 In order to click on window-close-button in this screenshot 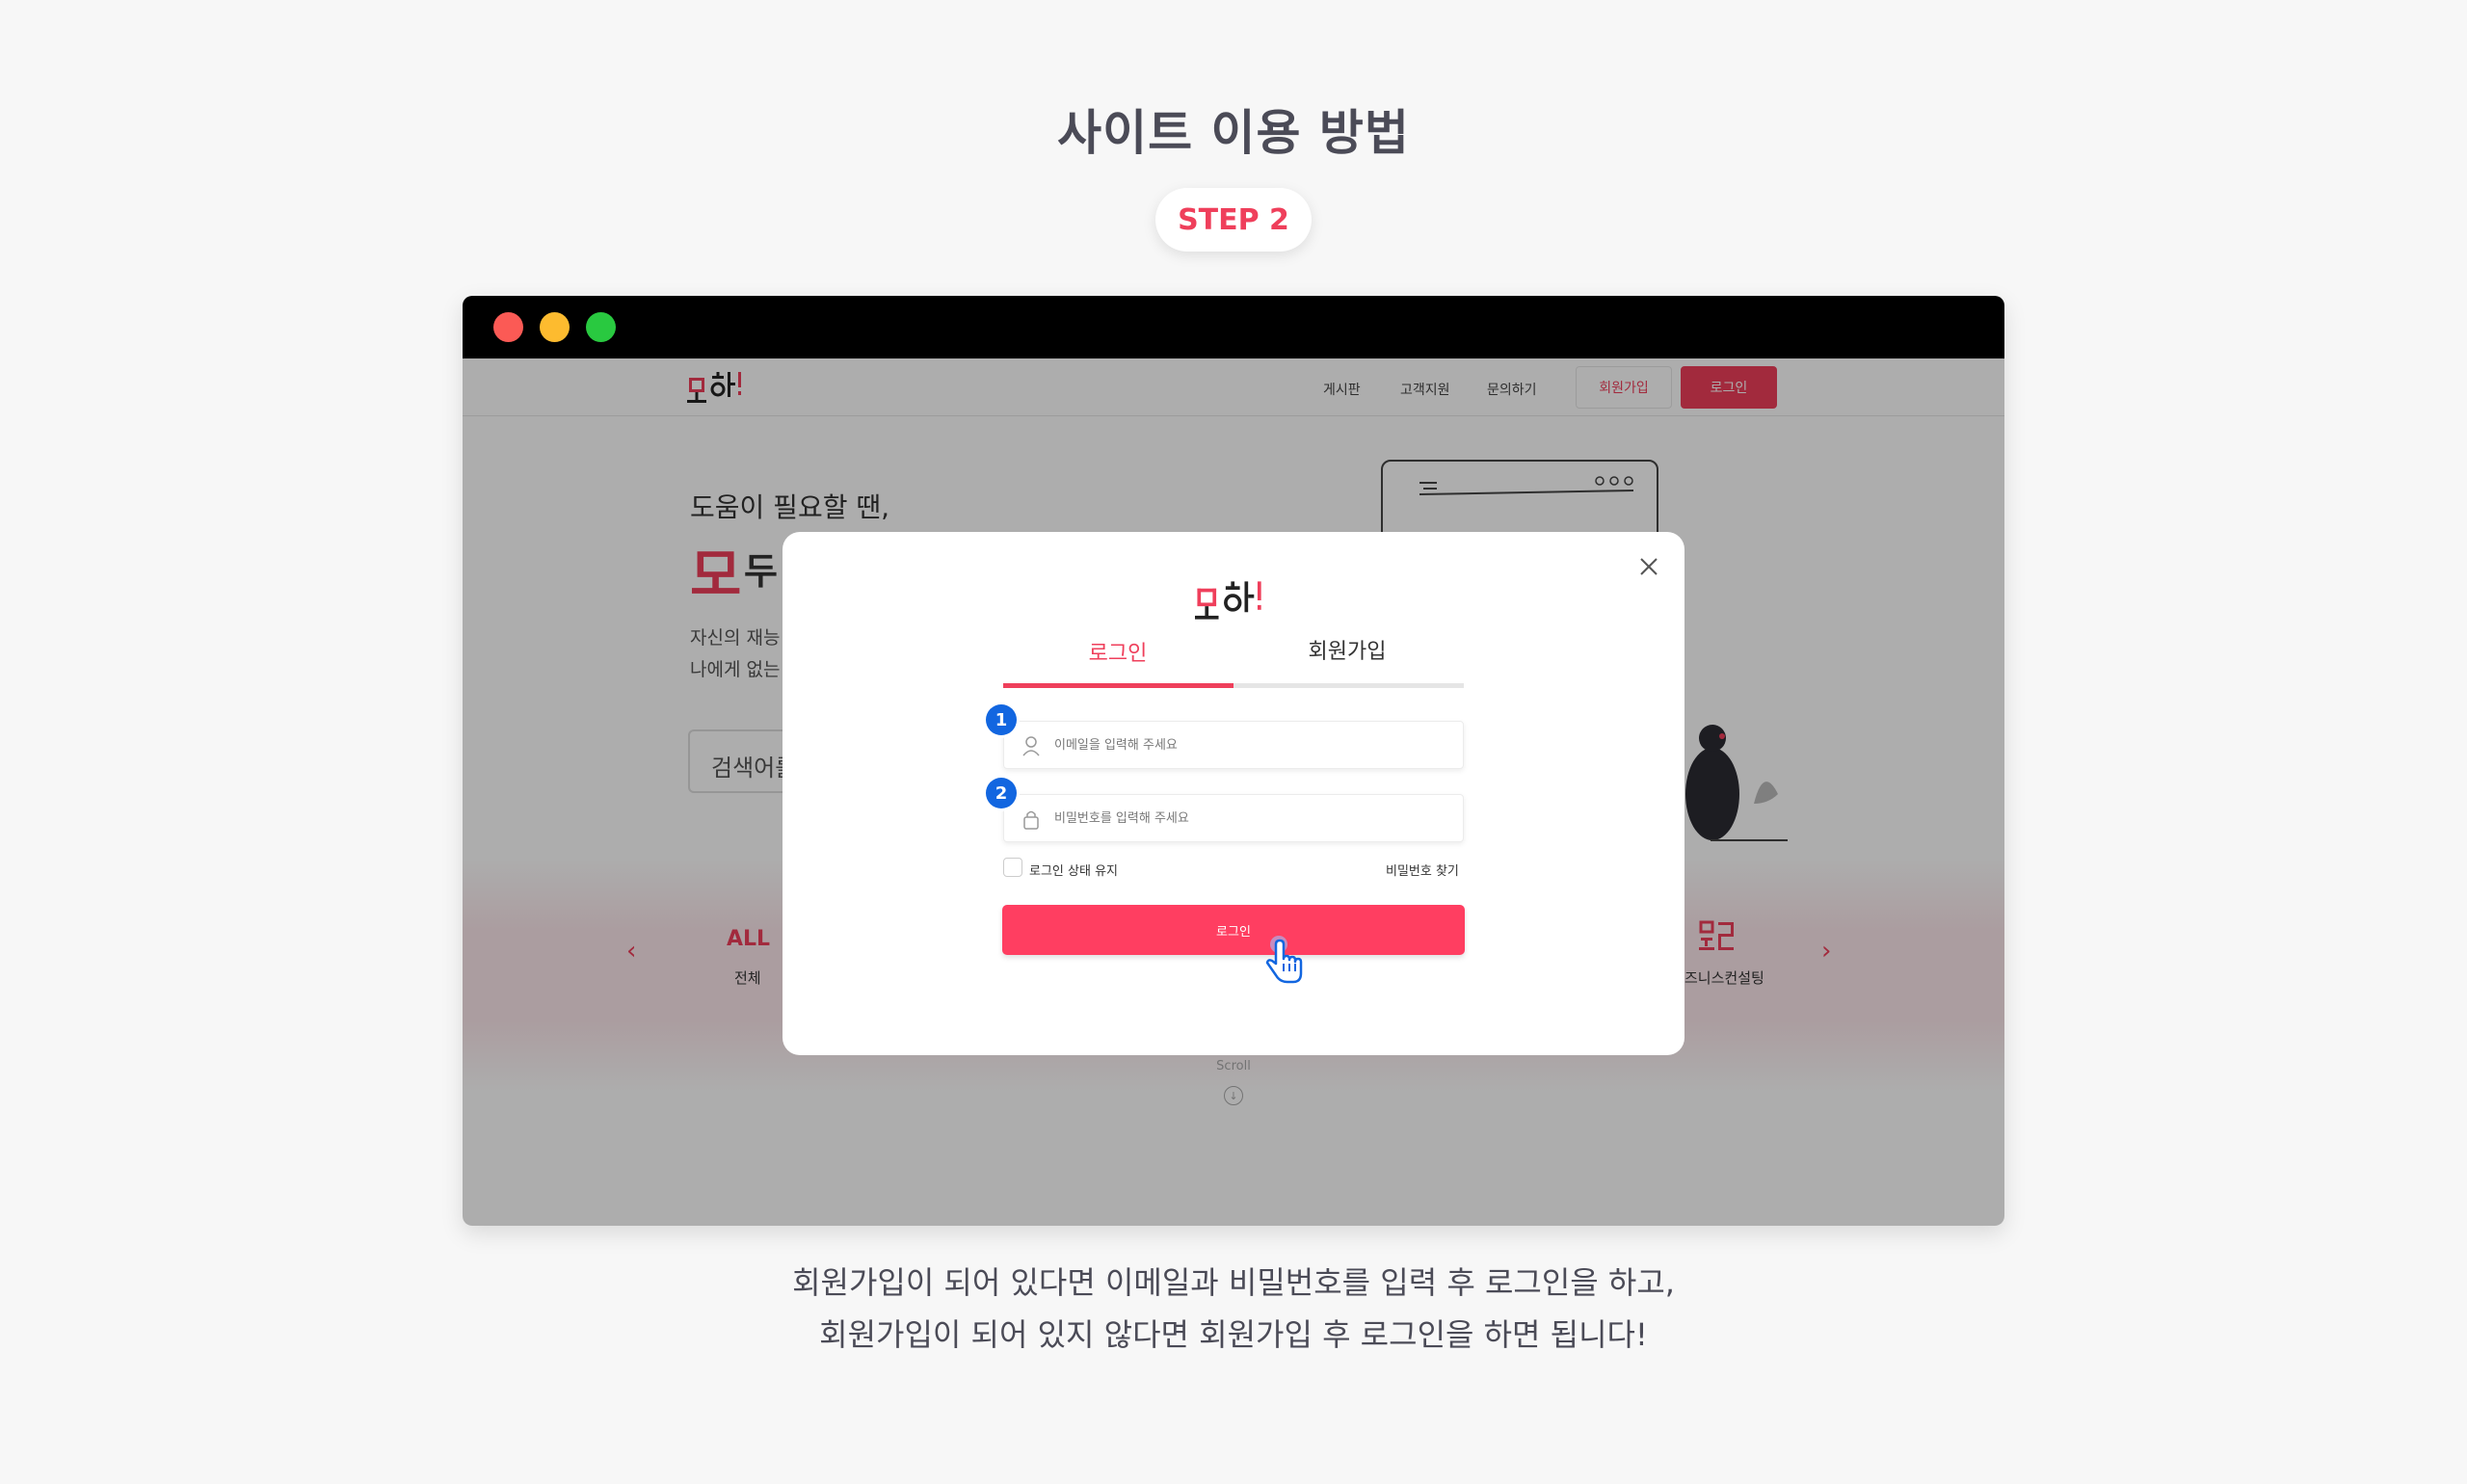, I will do `click(508, 327)`.